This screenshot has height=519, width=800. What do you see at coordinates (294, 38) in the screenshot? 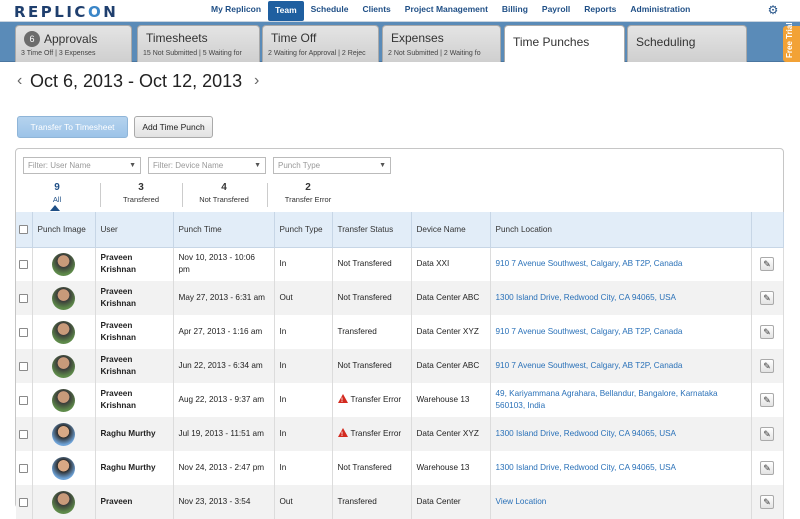
I see `tab-label: Time Off` at bounding box center [294, 38].